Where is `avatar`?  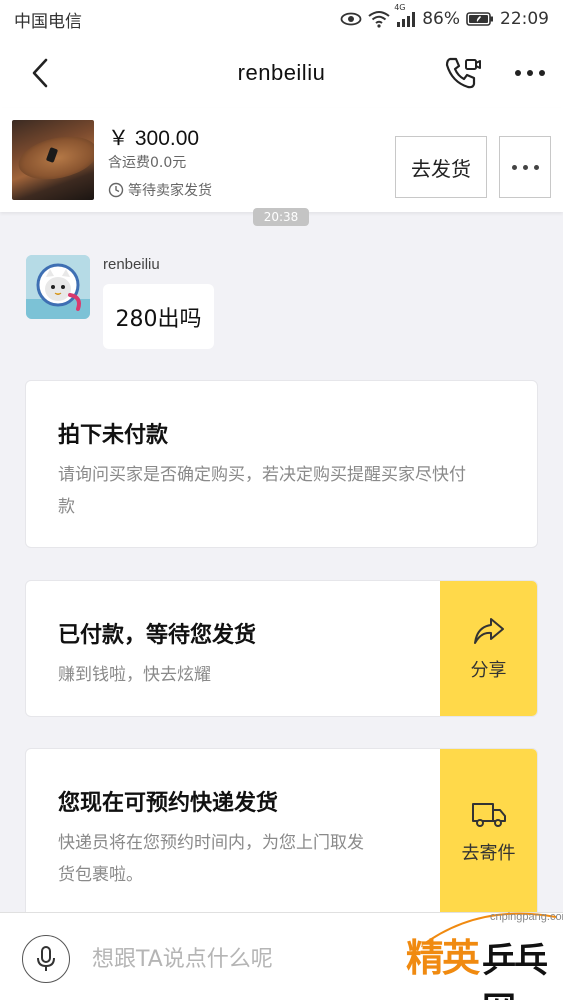 avatar is located at coordinates (58, 287).